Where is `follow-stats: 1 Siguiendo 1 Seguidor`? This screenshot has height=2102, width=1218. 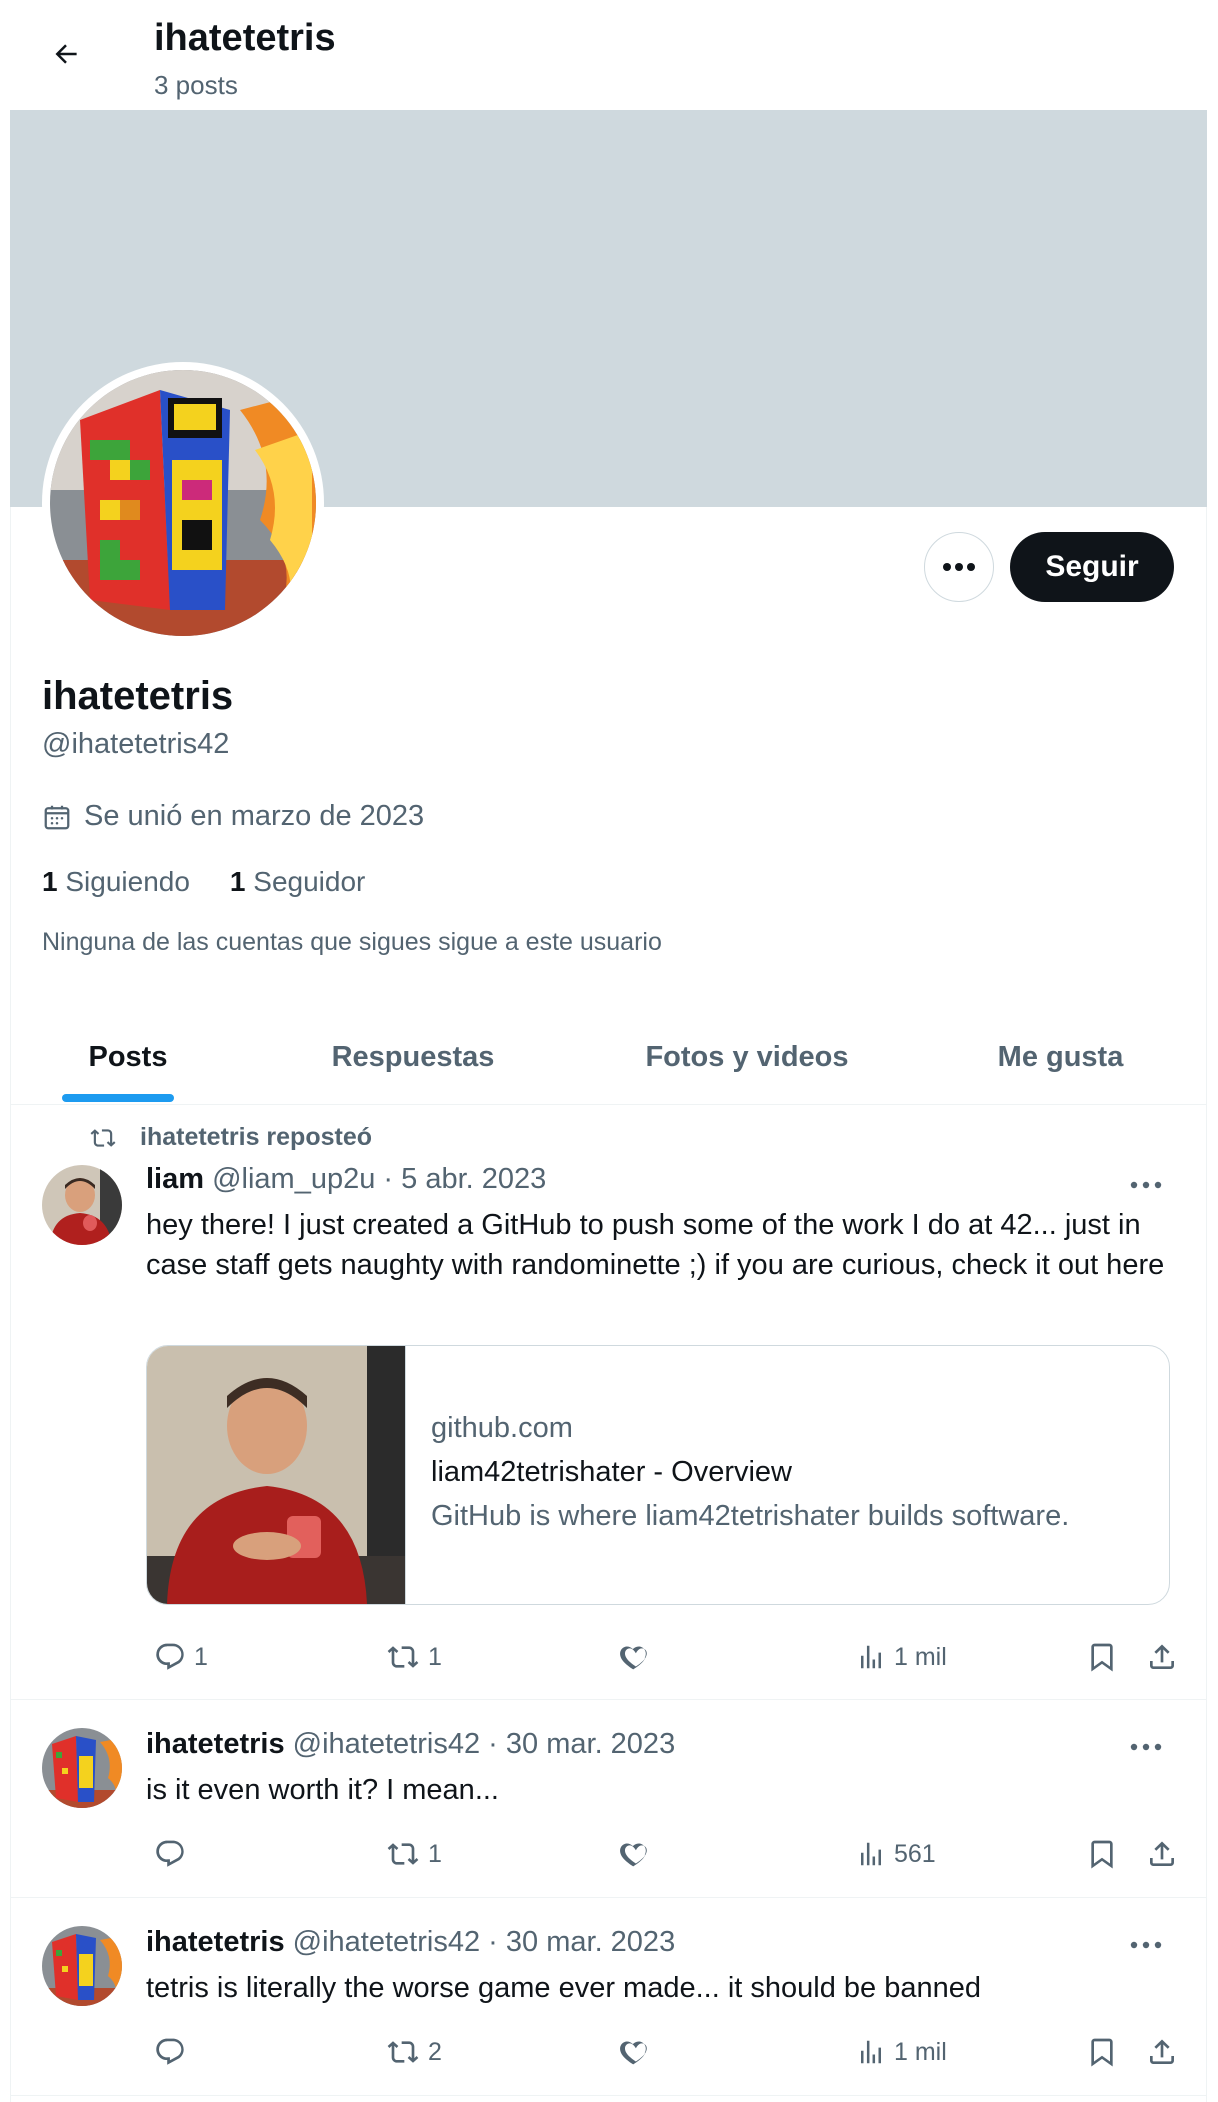 follow-stats: 1 Siguiendo 1 Seguidor is located at coordinates (203, 882).